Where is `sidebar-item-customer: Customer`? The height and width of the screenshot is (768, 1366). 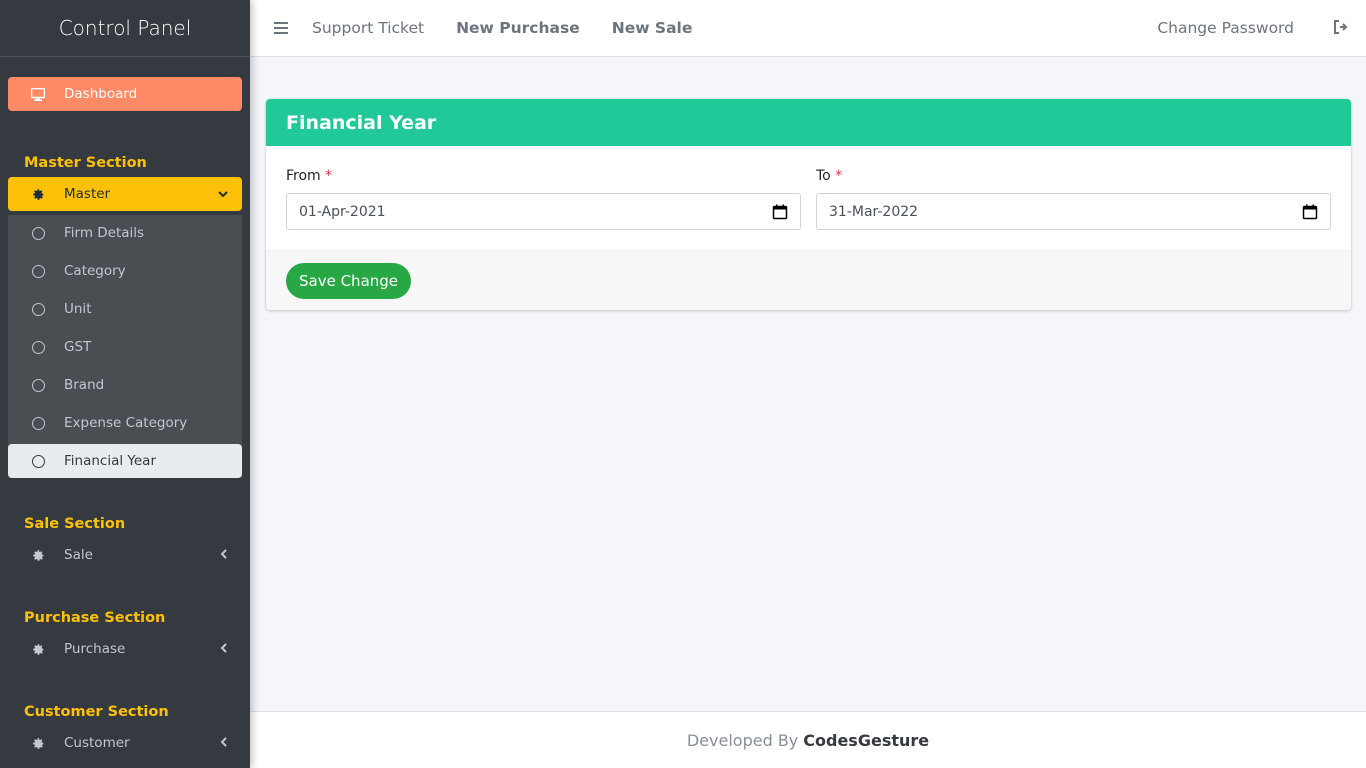
sidebar-item-customer: Customer is located at coordinates (125, 743).